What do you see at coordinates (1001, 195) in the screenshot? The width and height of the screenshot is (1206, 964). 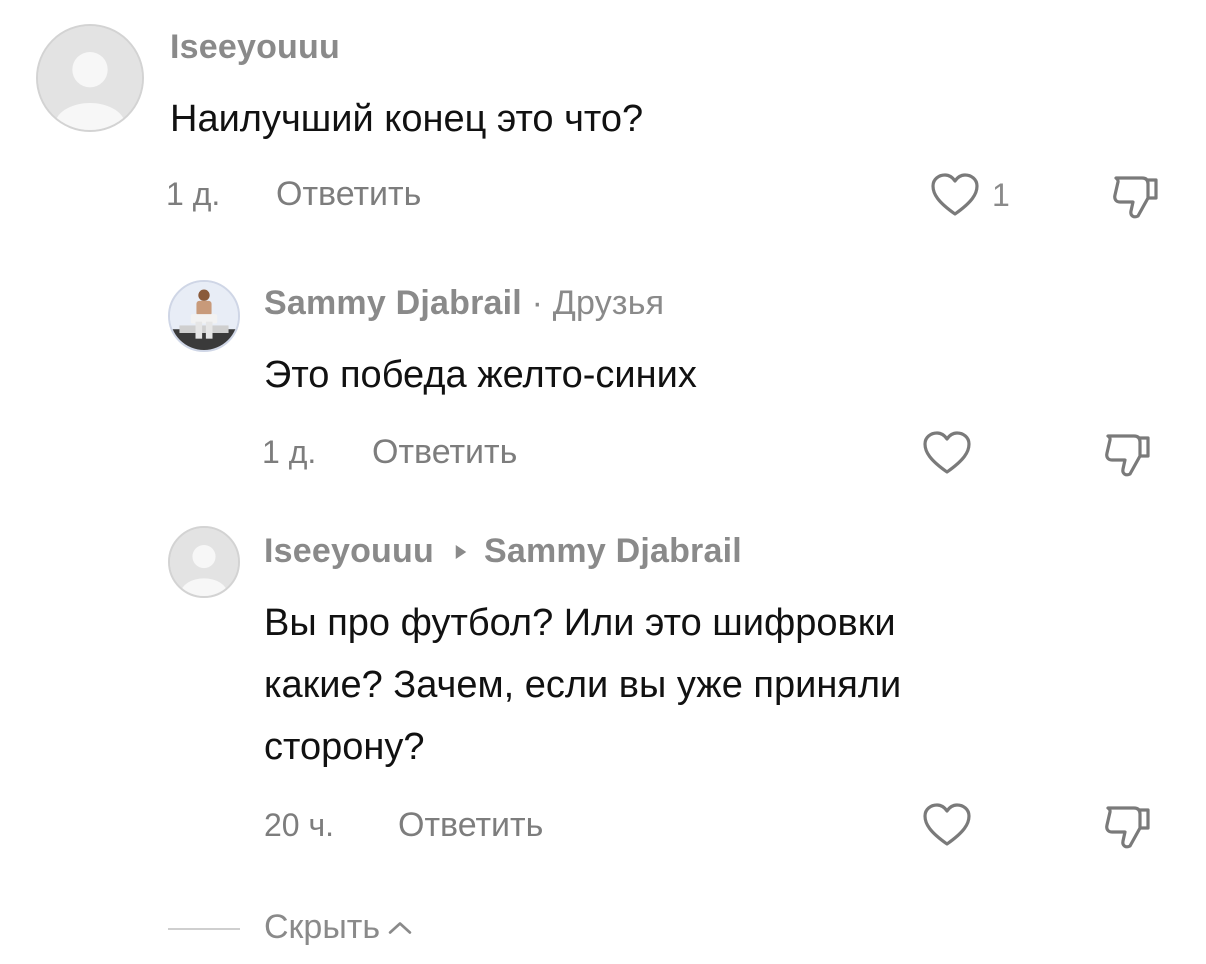 I see `like-count: 1` at bounding box center [1001, 195].